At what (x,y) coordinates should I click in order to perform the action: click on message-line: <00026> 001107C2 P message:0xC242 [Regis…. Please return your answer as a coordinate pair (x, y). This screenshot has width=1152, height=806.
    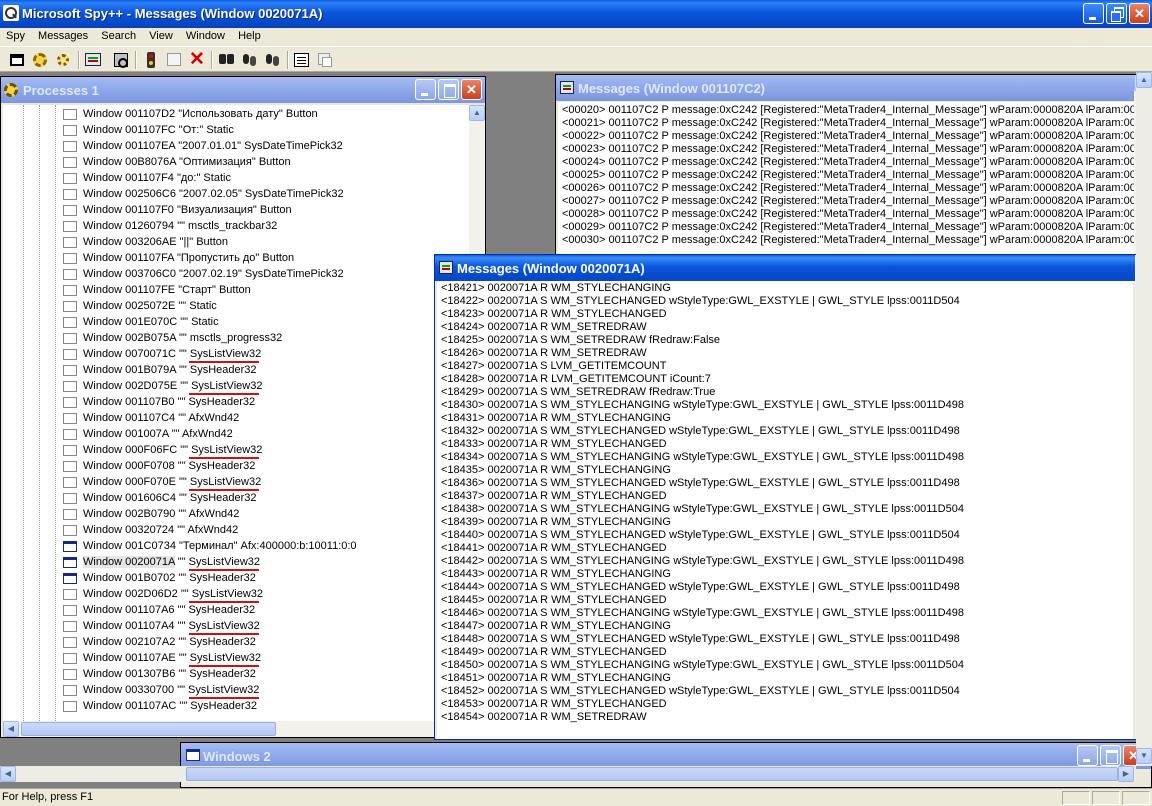
    Looking at the image, I should click on (848, 188).